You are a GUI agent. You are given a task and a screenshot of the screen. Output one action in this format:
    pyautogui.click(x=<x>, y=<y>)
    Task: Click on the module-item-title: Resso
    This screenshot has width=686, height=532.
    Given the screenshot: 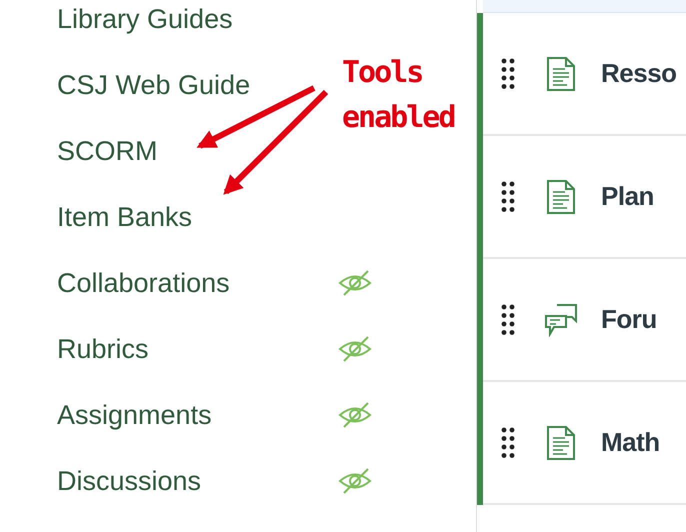 What is the action you would take?
    pyautogui.click(x=639, y=73)
    